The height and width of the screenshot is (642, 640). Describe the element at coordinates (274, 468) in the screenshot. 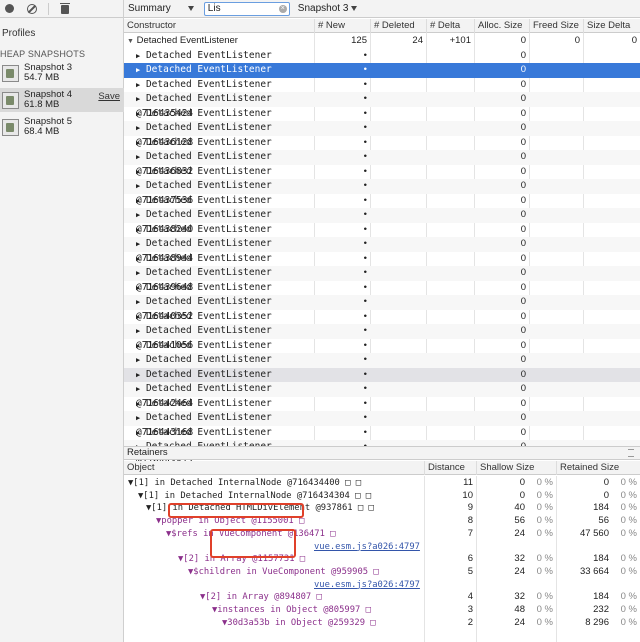

I see `col-object: Object` at that location.